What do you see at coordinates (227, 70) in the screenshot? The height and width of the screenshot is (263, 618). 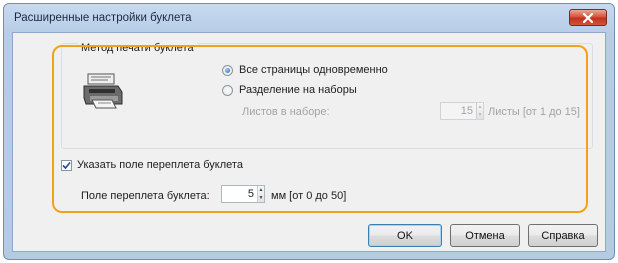 I see `radio-all-pages` at bounding box center [227, 70].